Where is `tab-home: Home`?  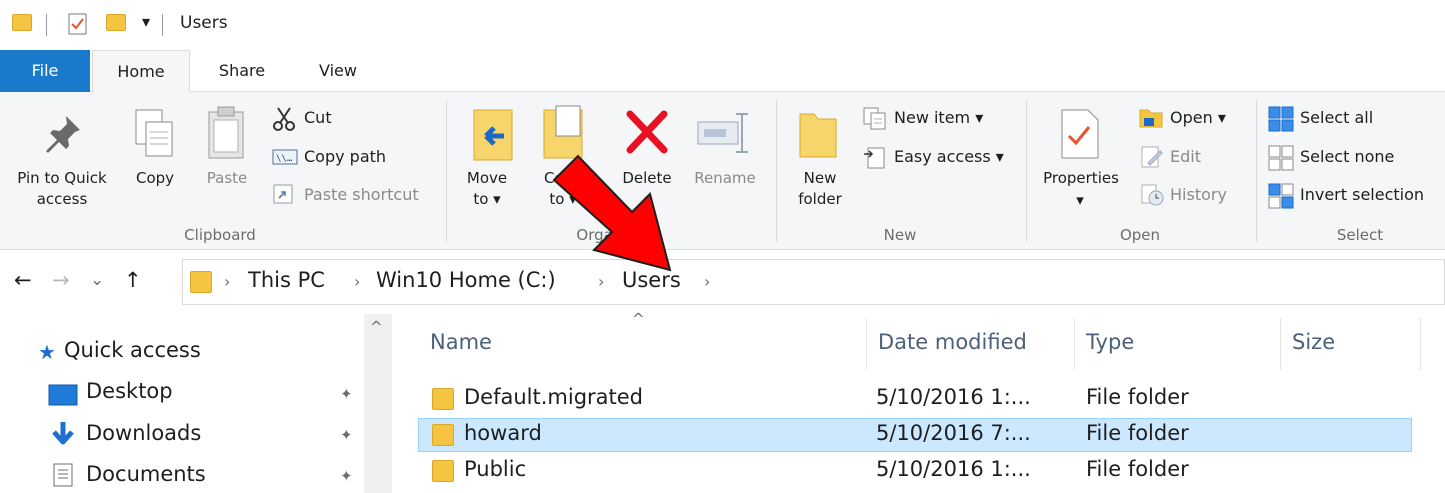
tab-home: Home is located at coordinates (141, 71).